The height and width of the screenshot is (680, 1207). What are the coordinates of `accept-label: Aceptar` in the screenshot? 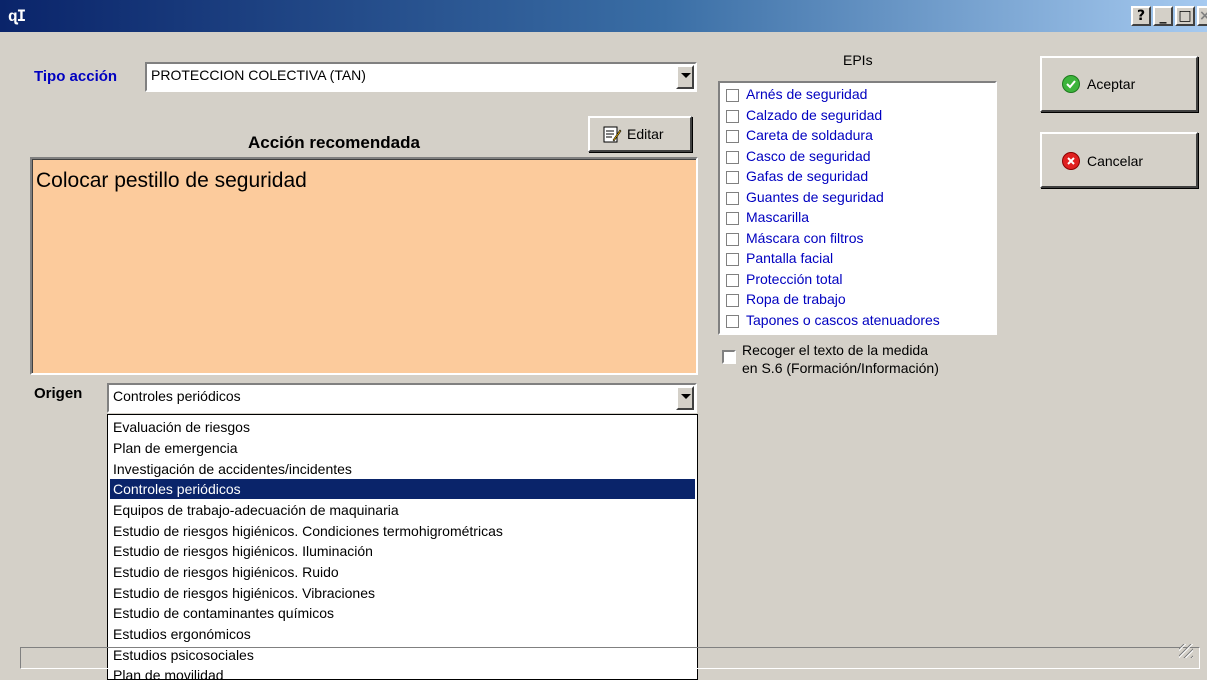 It's located at (1111, 84).